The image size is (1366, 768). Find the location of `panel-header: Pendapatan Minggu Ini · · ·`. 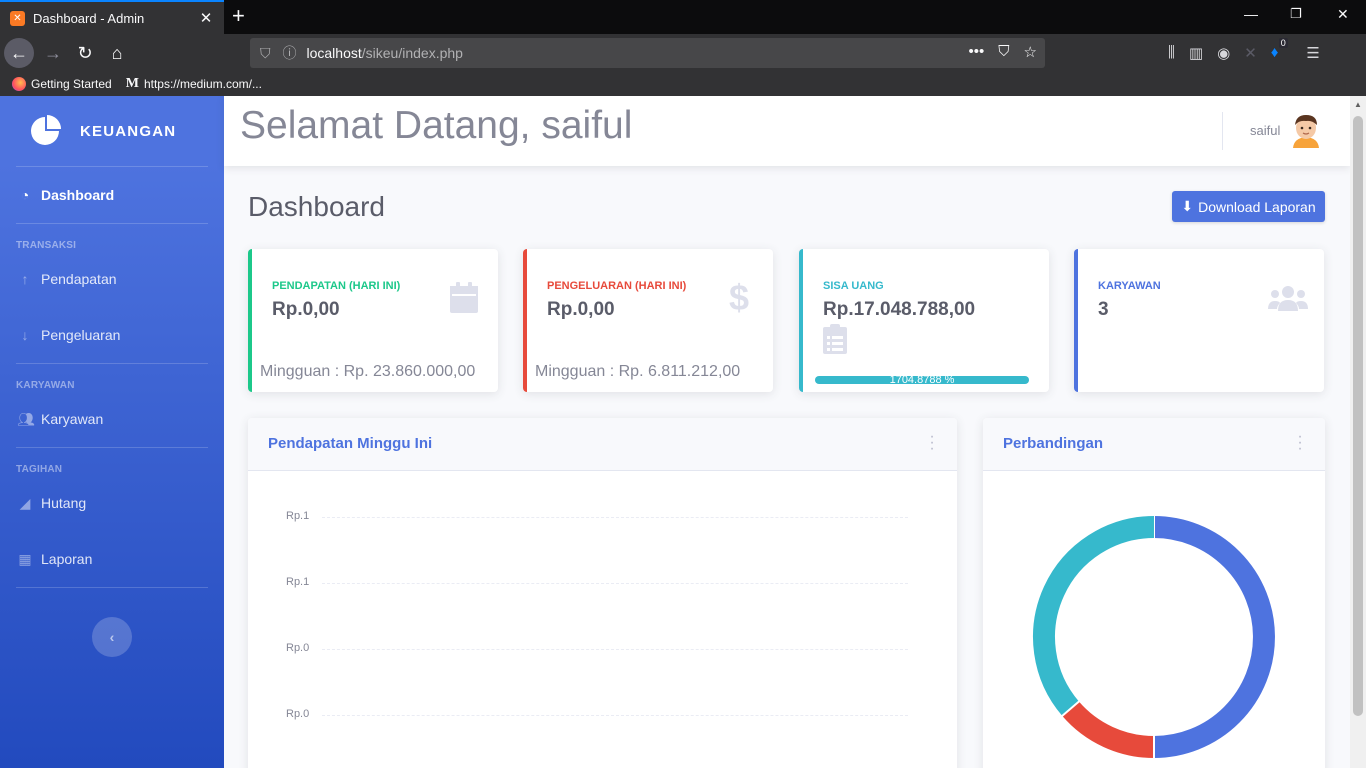

panel-header: Pendapatan Minggu Ini · · · is located at coordinates (602, 444).